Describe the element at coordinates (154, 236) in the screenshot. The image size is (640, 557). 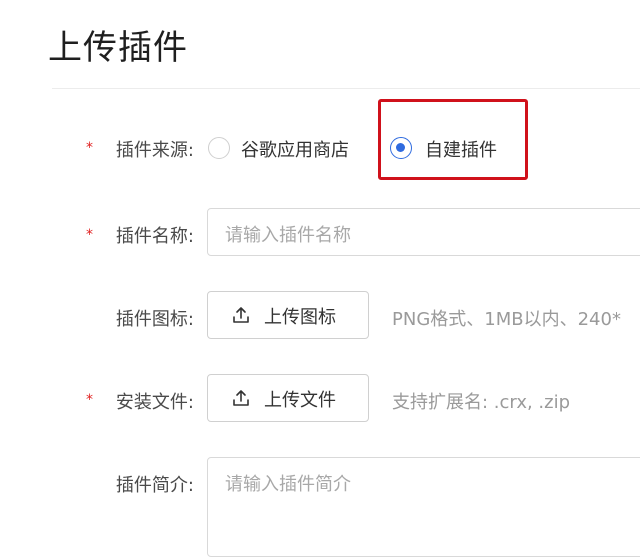
I see `name-label: 插件名称:` at that location.